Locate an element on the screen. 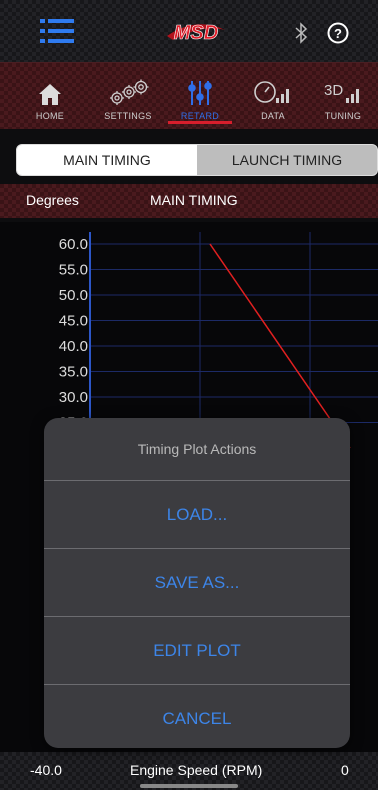  gears-icon is located at coordinates (128, 92).